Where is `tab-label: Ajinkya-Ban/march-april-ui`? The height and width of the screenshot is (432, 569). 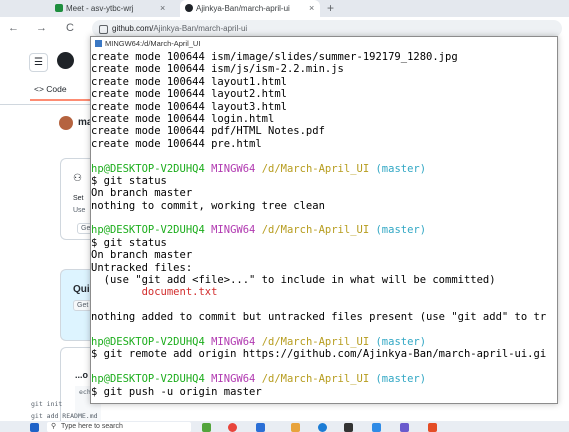 tab-label: Ajinkya-Ban/march-april-ui is located at coordinates (243, 8).